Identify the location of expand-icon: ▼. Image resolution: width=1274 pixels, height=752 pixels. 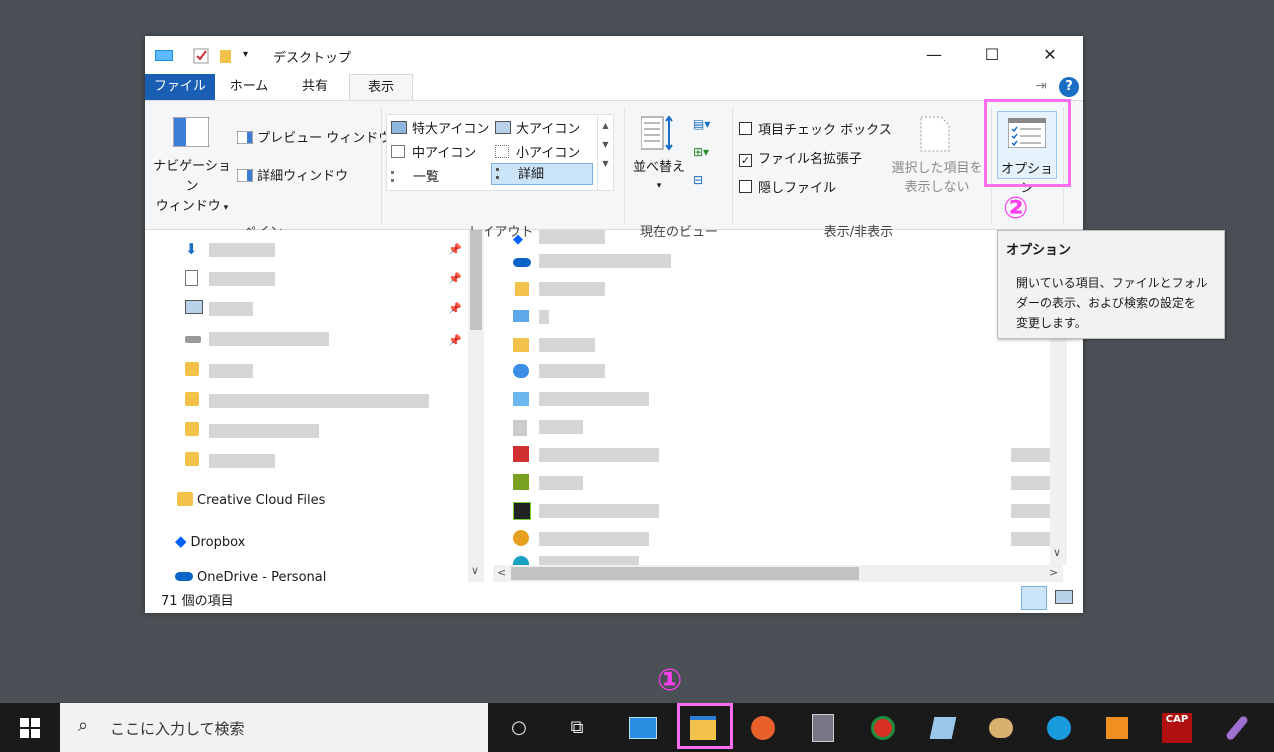
(605, 163).